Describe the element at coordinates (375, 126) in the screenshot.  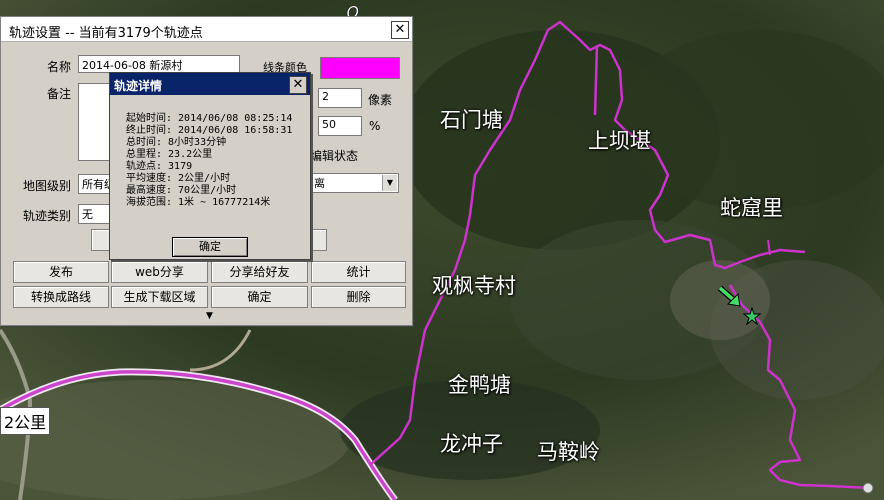
I see `opacity-unit: %` at that location.